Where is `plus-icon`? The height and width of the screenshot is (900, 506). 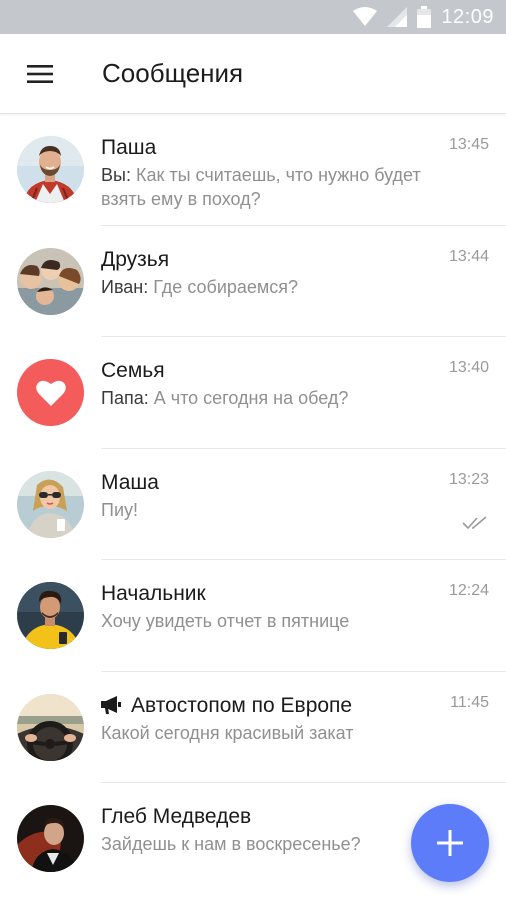
plus-icon is located at coordinates (450, 843).